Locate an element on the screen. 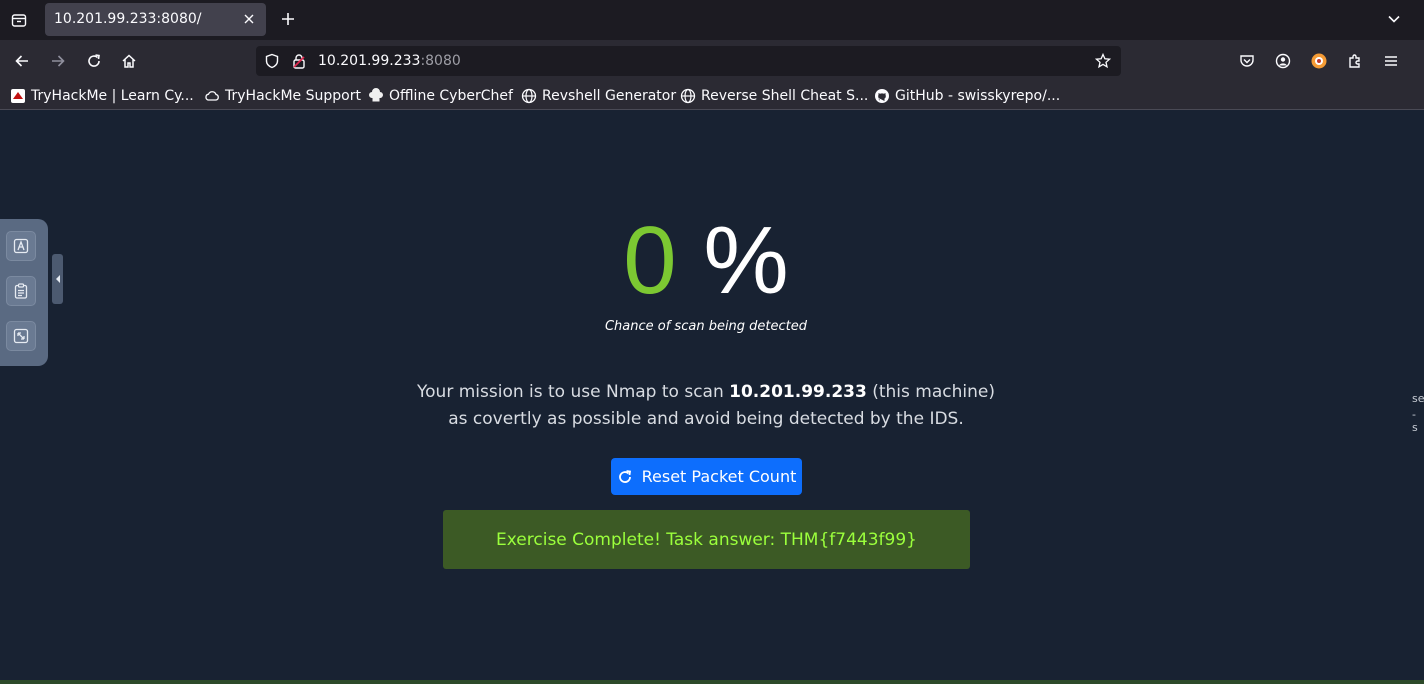  bookmark-label: Revshell Generator is located at coordinates (609, 96).